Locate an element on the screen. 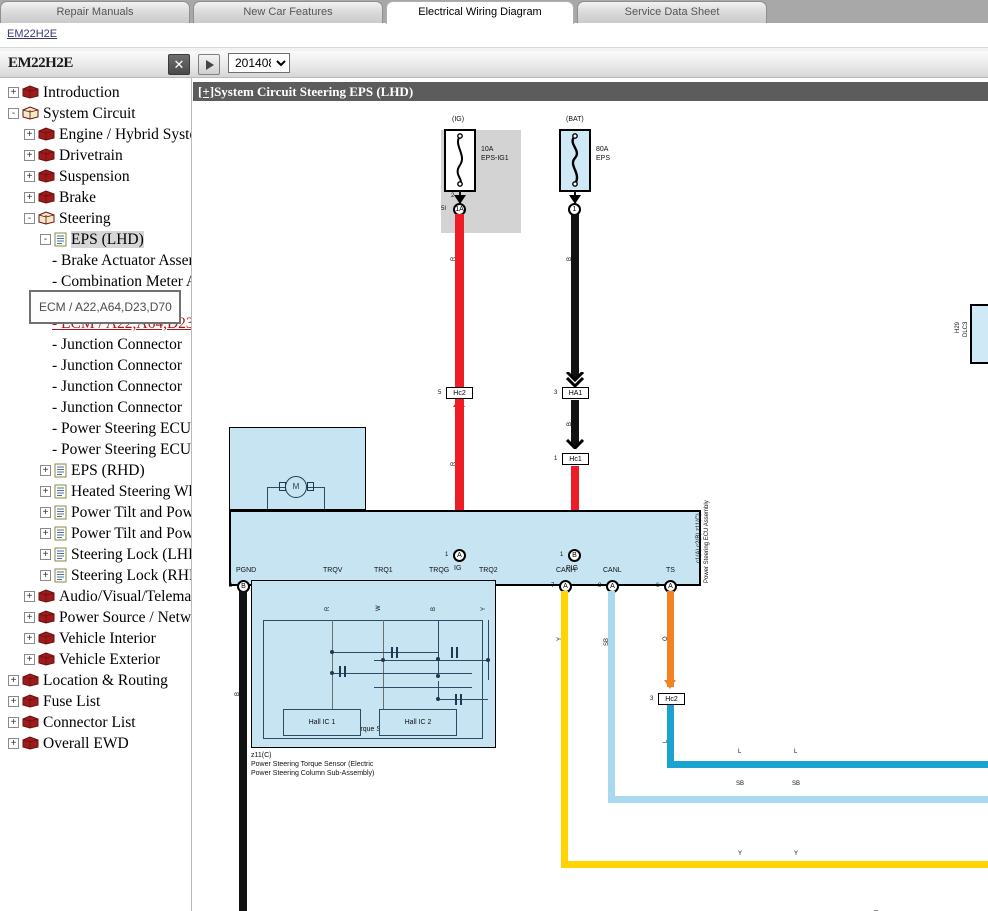 Image resolution: width=988 pixels, height=911 pixels. tree-item-steering: - Steering is located at coordinates (67, 217).